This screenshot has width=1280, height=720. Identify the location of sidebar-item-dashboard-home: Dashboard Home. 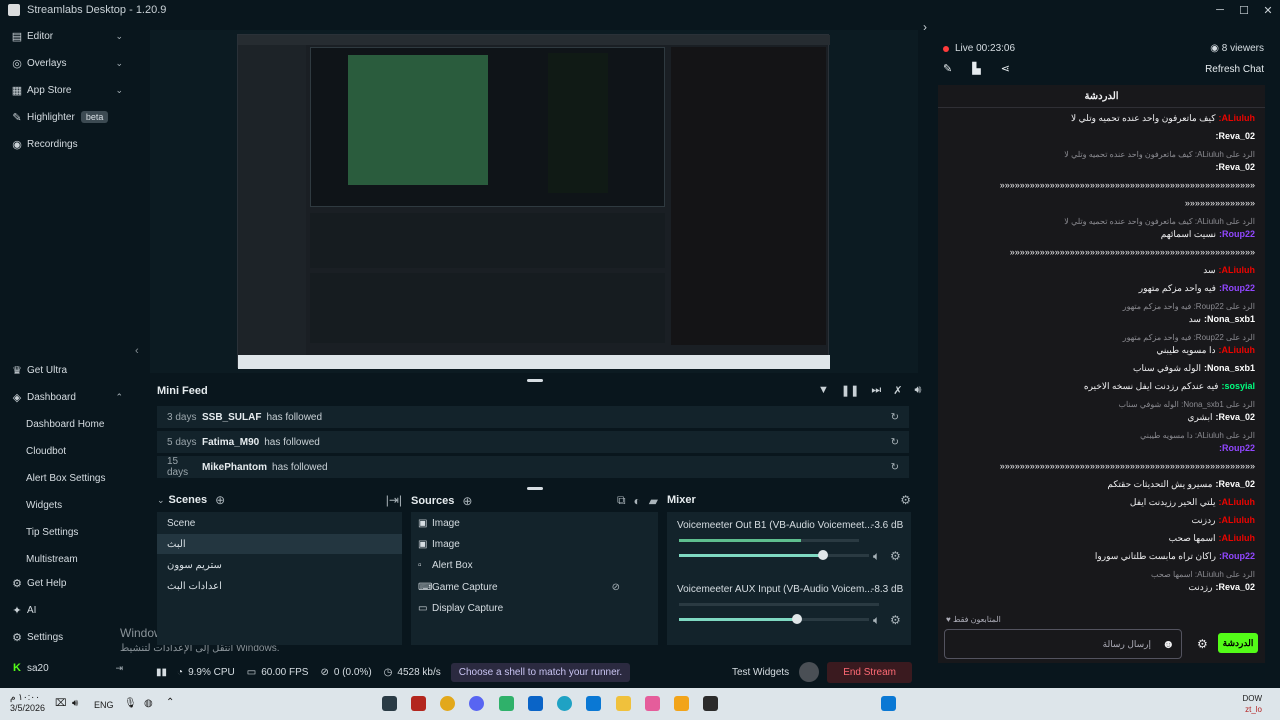
(66, 424).